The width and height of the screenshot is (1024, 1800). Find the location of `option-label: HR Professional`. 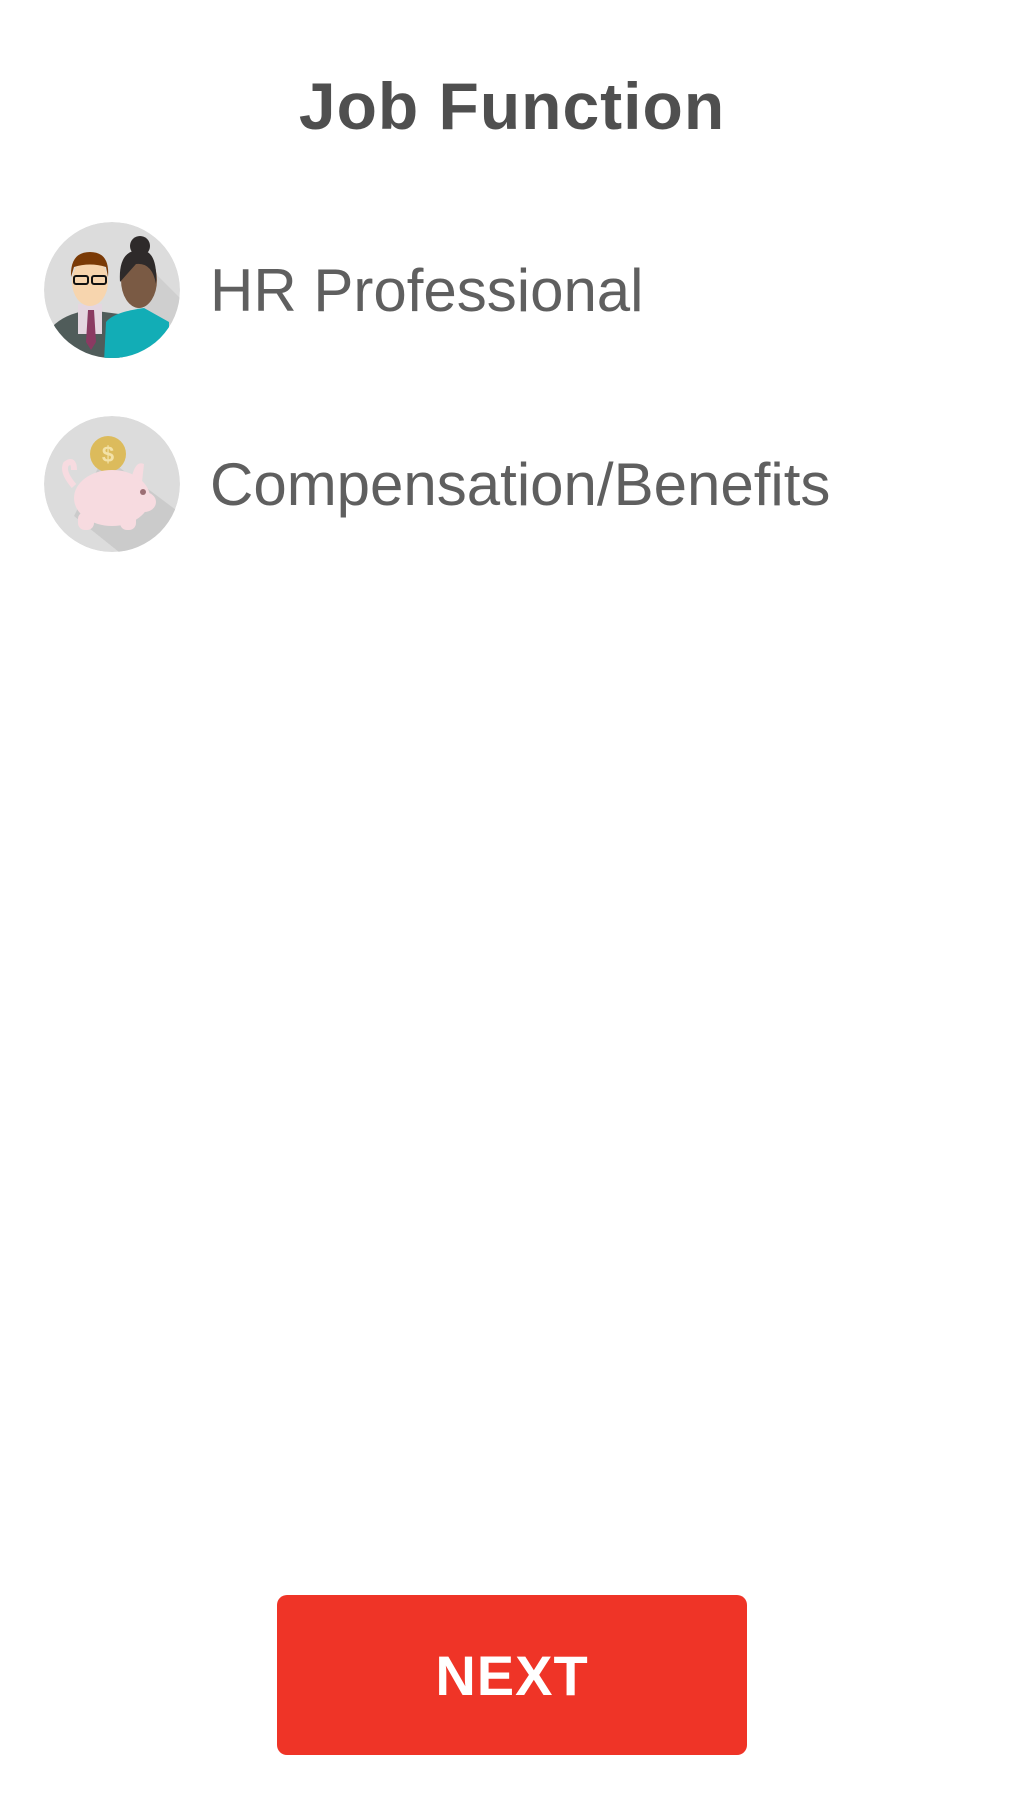

option-label: HR Professional is located at coordinates (427, 290).